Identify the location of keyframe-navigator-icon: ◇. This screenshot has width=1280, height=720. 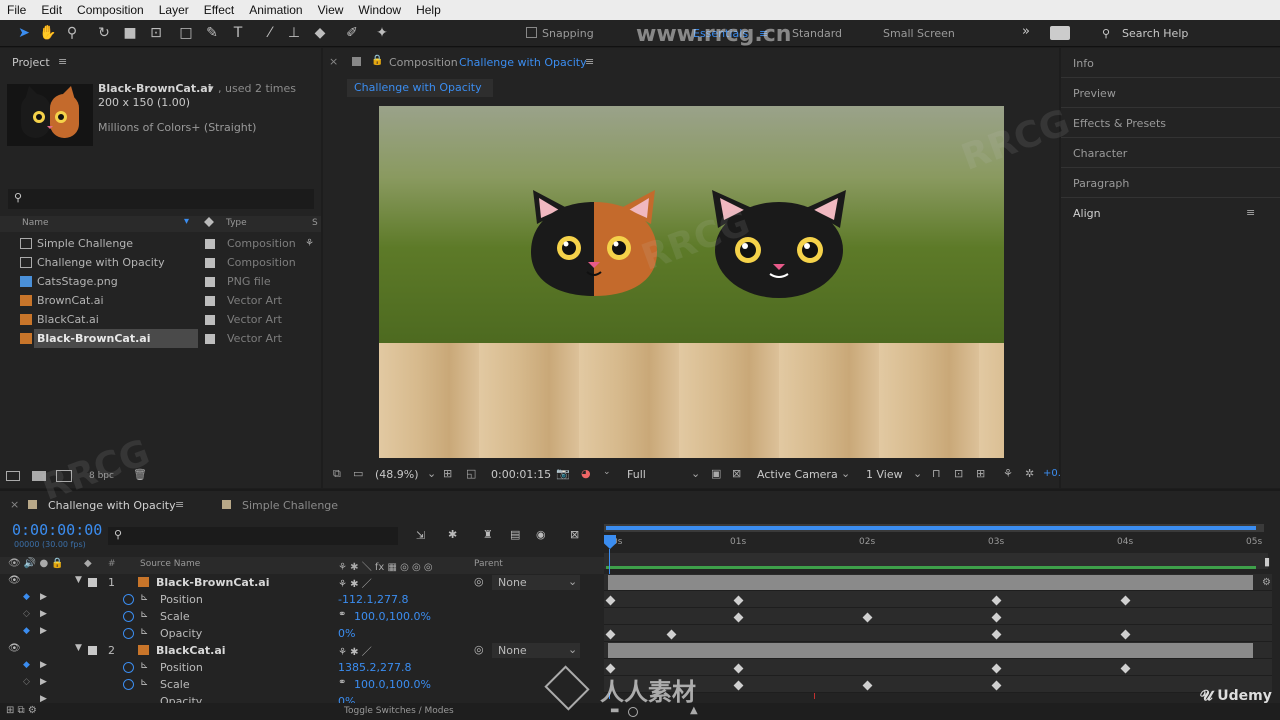
(26, 682).